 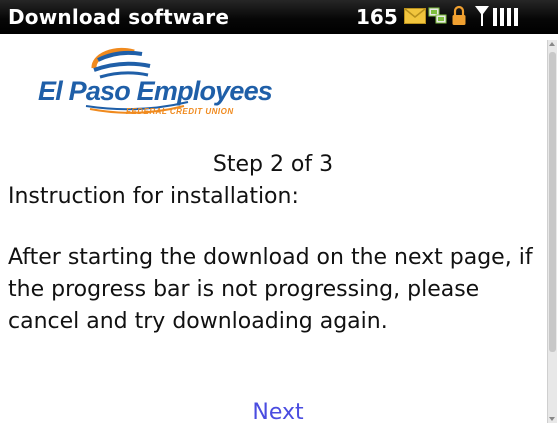 I want to click on message-count: 165, so click(x=377, y=17).